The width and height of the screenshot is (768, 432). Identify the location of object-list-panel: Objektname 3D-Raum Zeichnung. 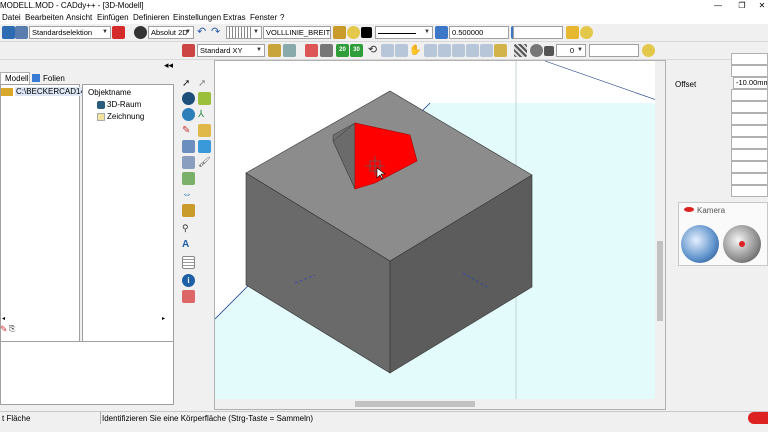
(128, 213).